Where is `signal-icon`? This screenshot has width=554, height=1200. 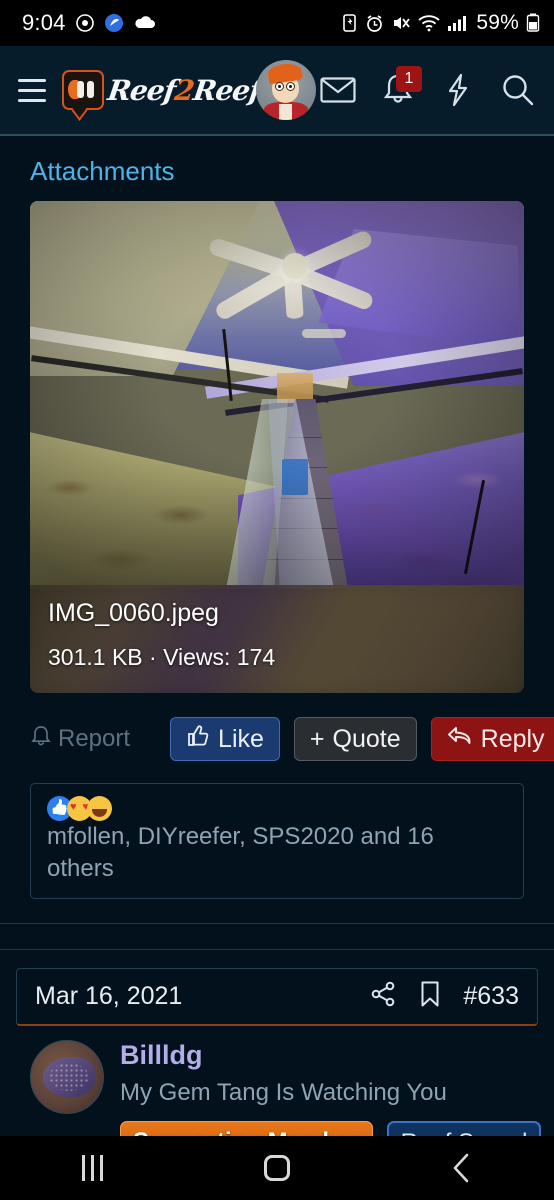 signal-icon is located at coordinates (457, 23).